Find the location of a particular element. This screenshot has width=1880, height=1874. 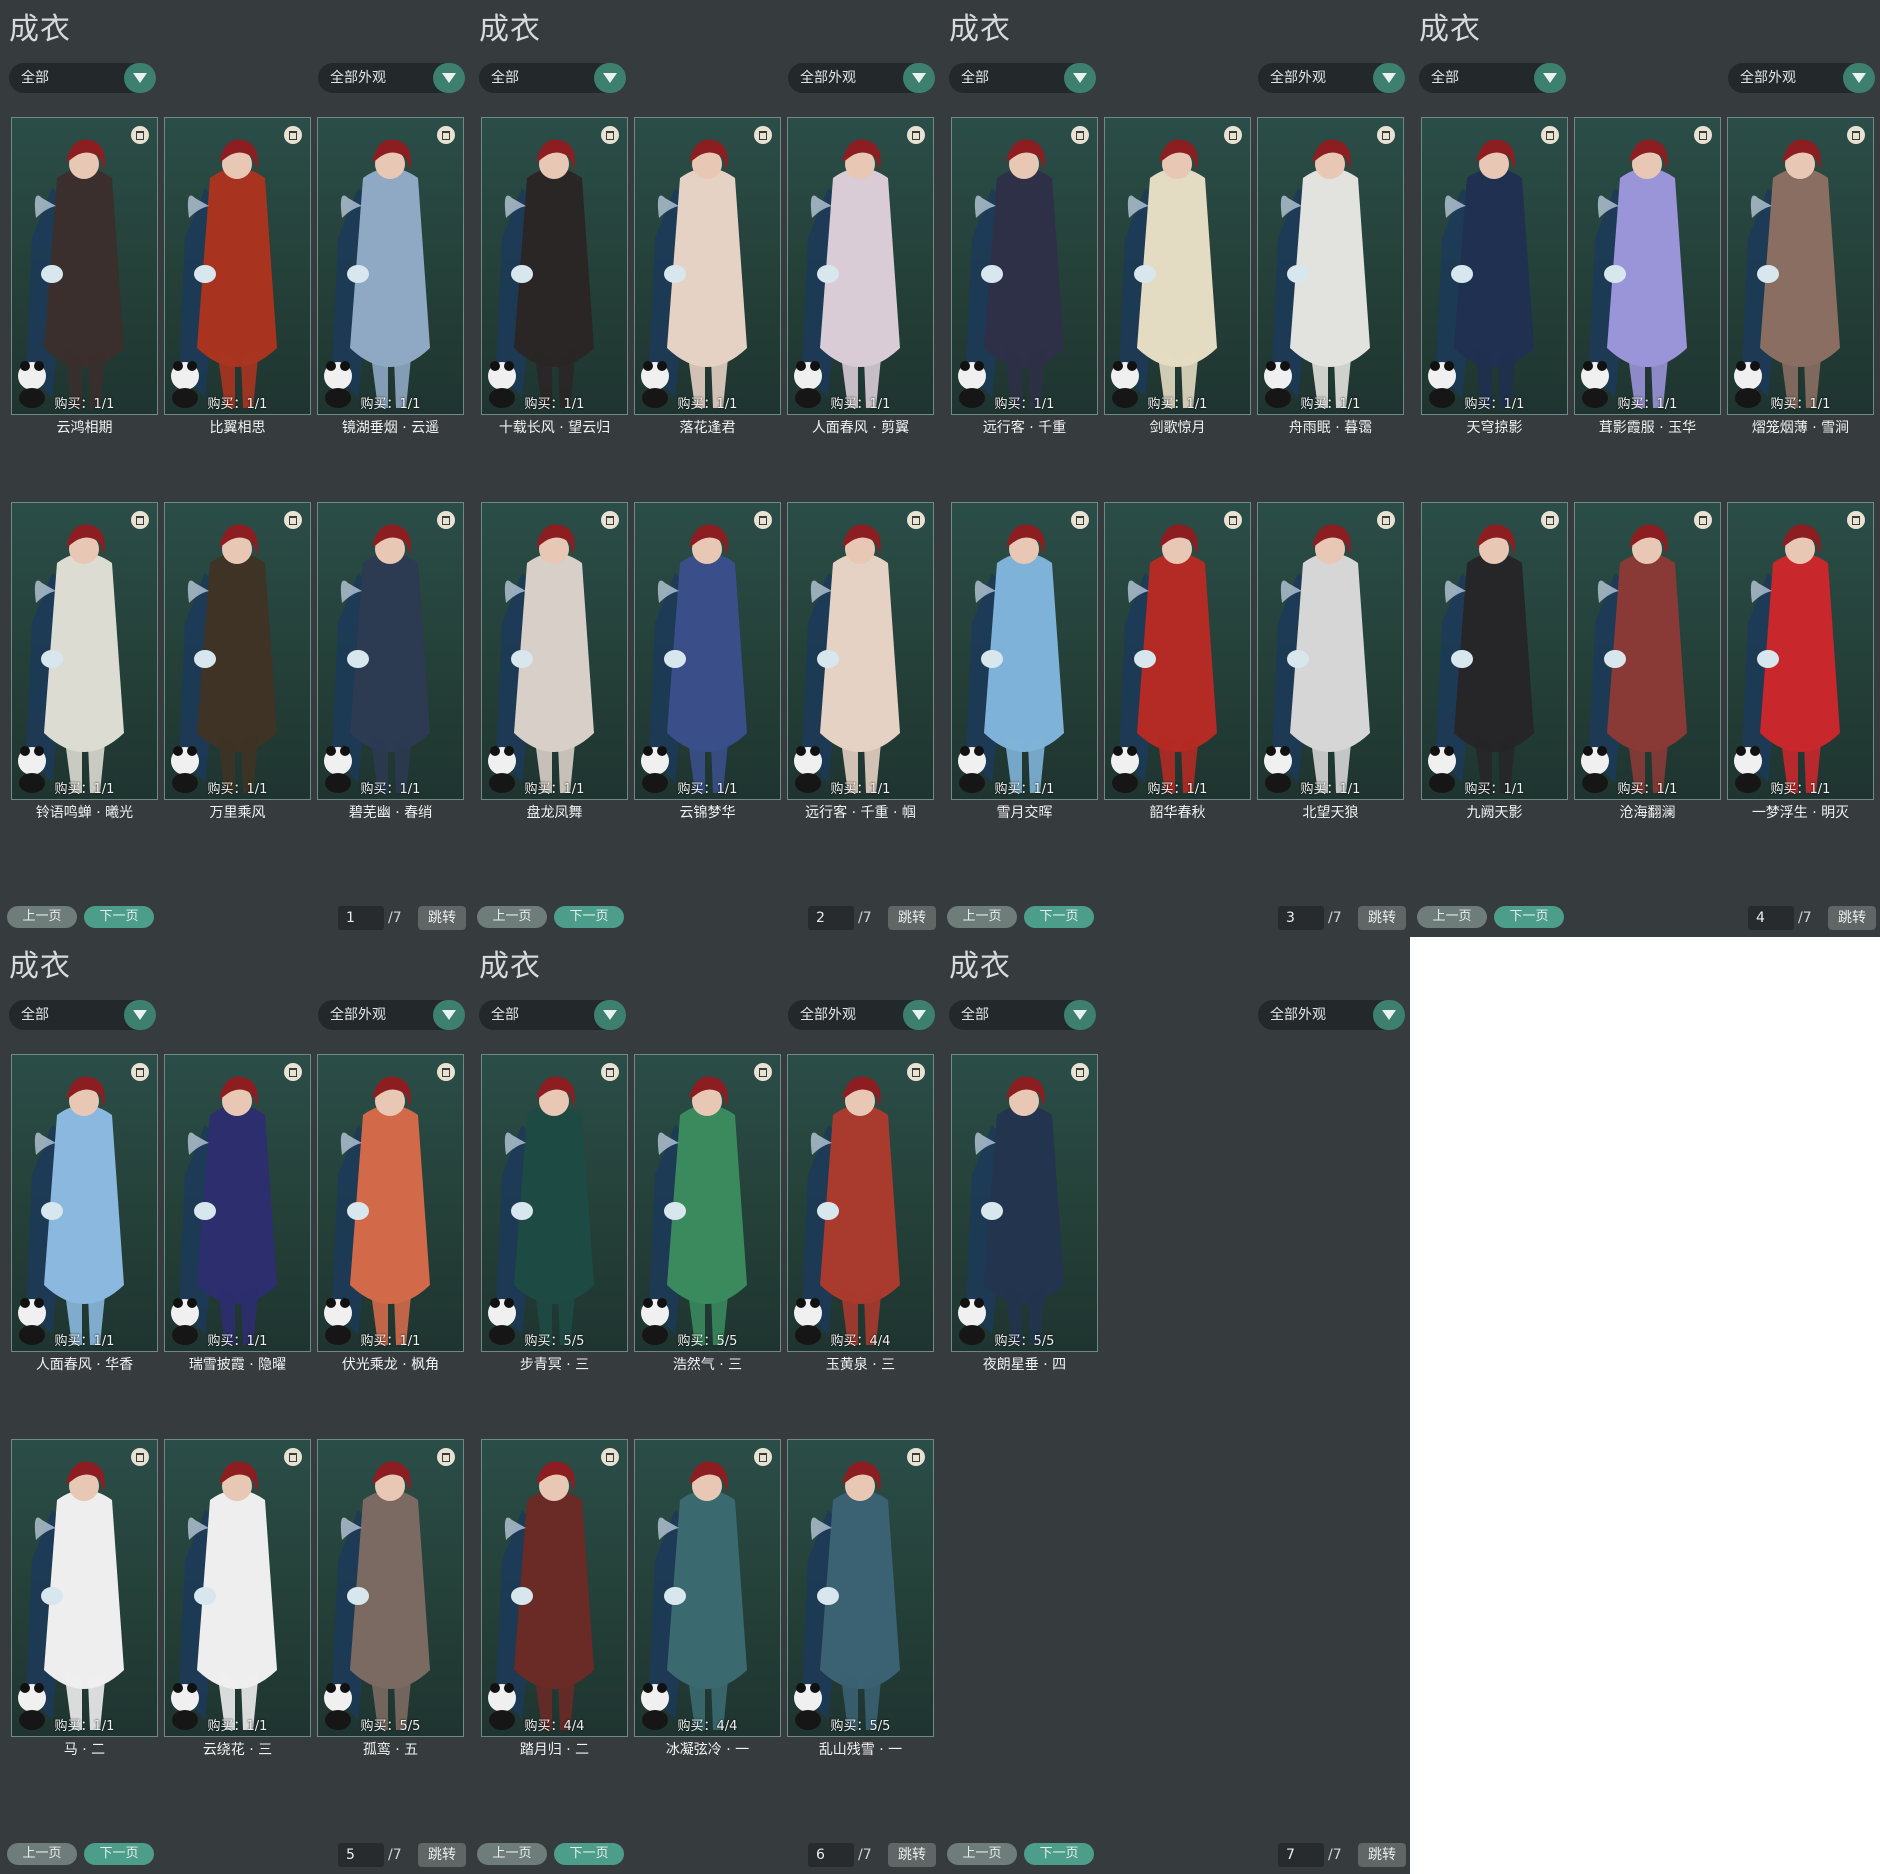

page-number-input: 7 is located at coordinates (1301, 1855).